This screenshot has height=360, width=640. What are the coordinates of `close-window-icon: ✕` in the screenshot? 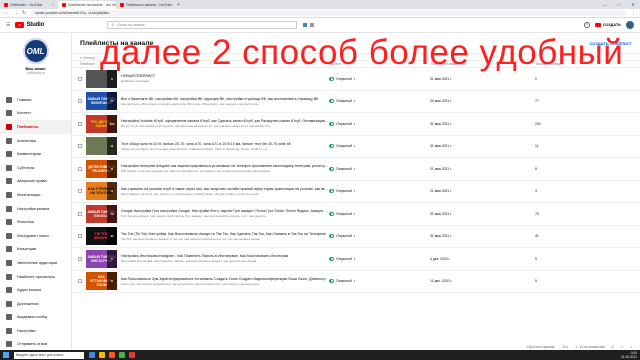 It's located at (633, 4).